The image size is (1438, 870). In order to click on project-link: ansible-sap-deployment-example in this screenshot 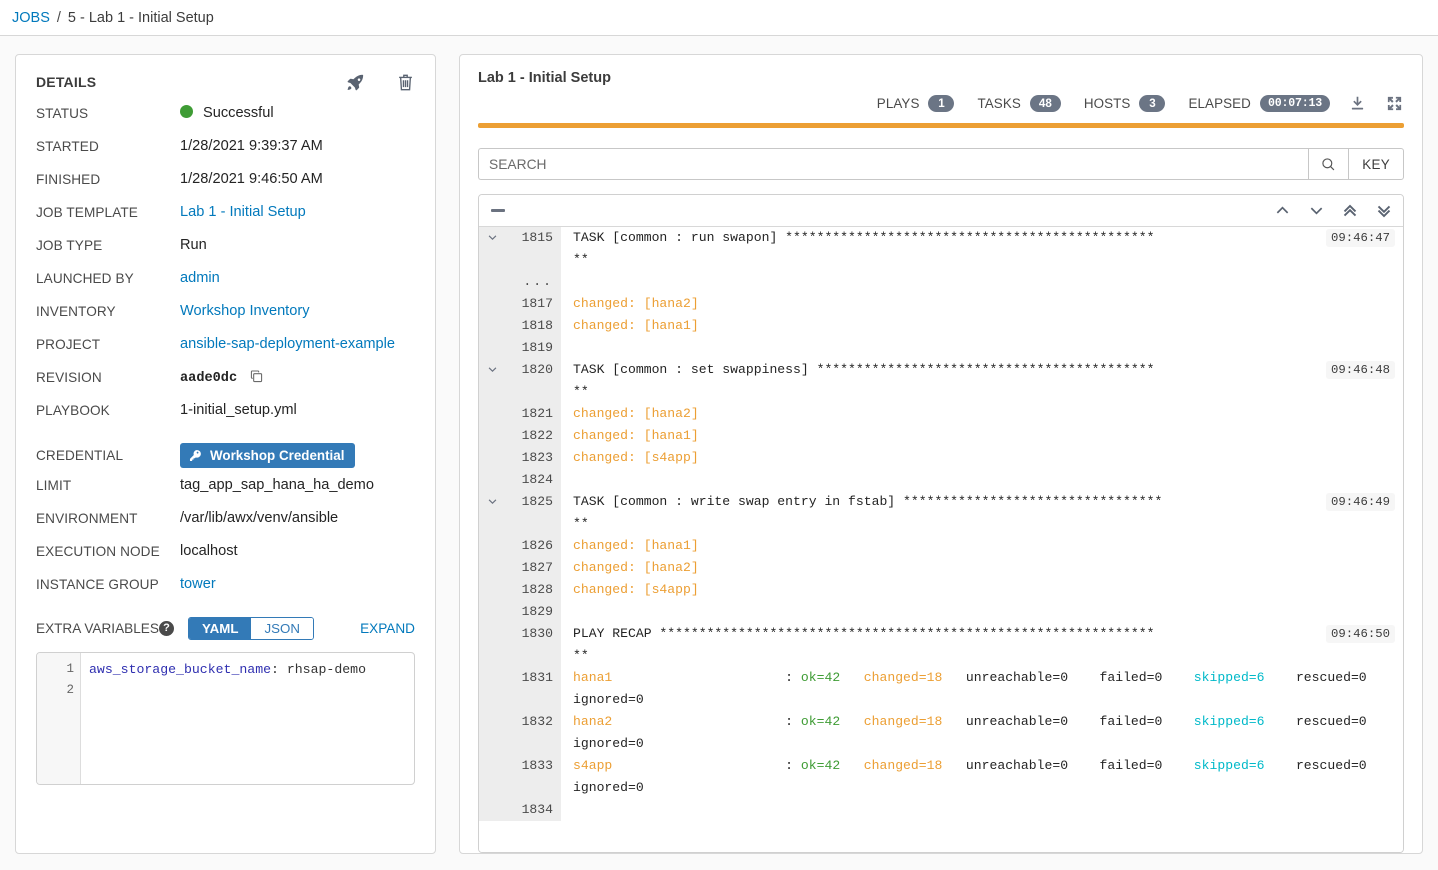, I will do `click(287, 344)`.